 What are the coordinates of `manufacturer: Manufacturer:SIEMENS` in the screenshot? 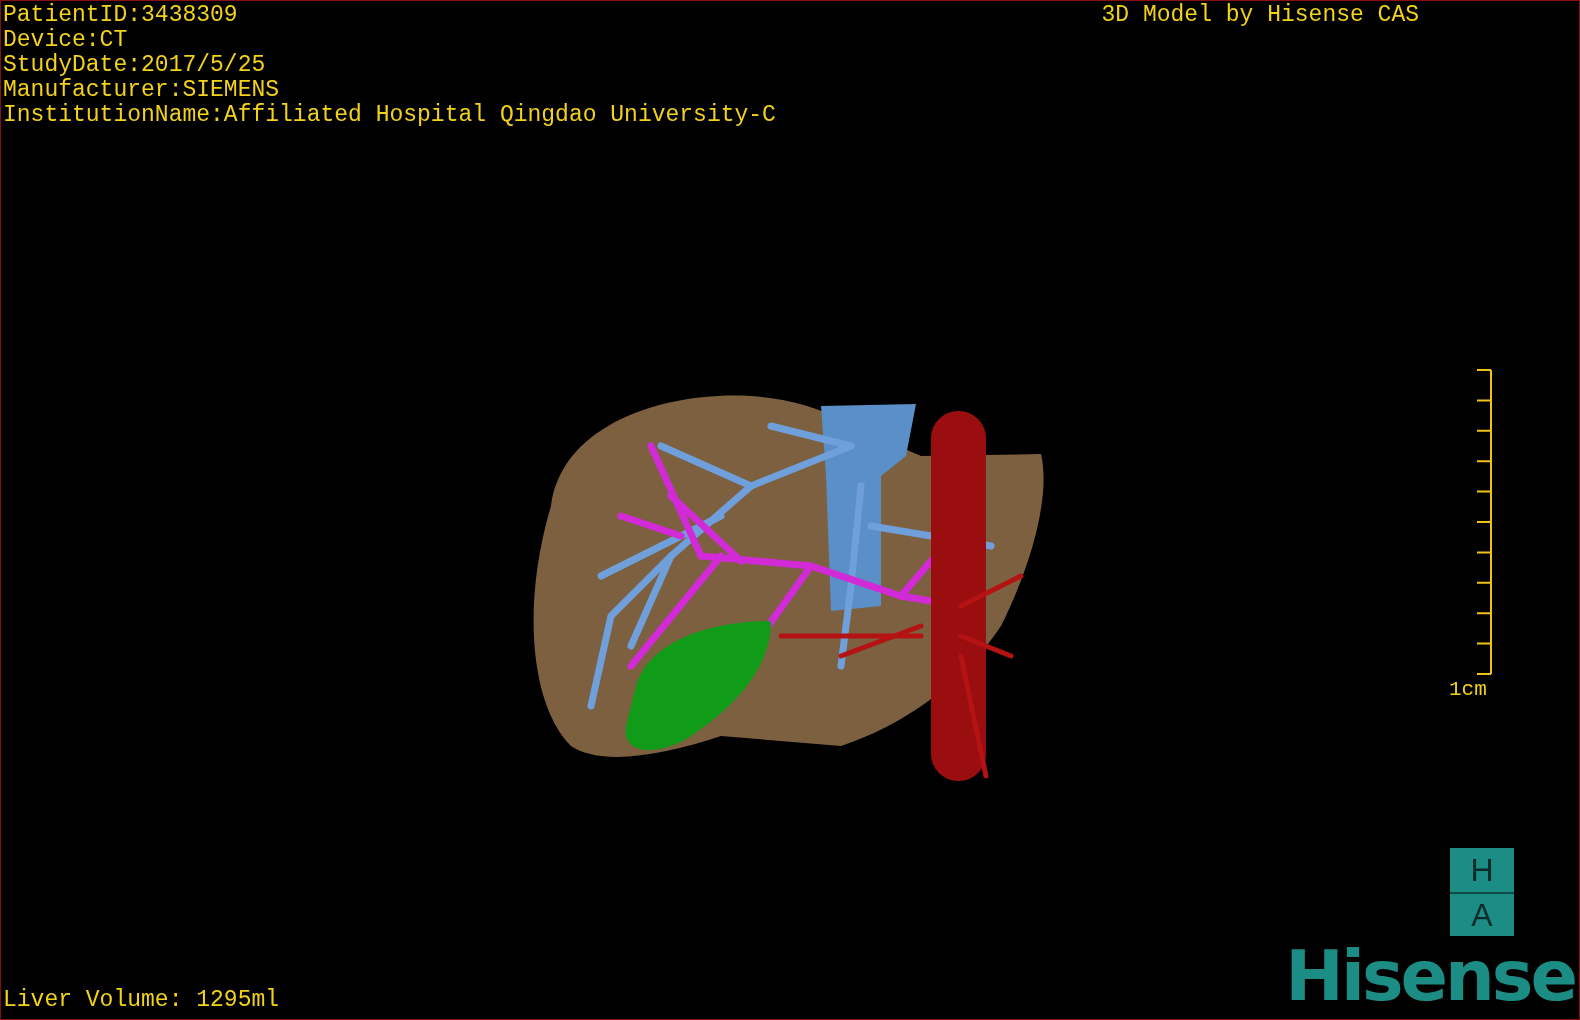 It's located at (142, 90).